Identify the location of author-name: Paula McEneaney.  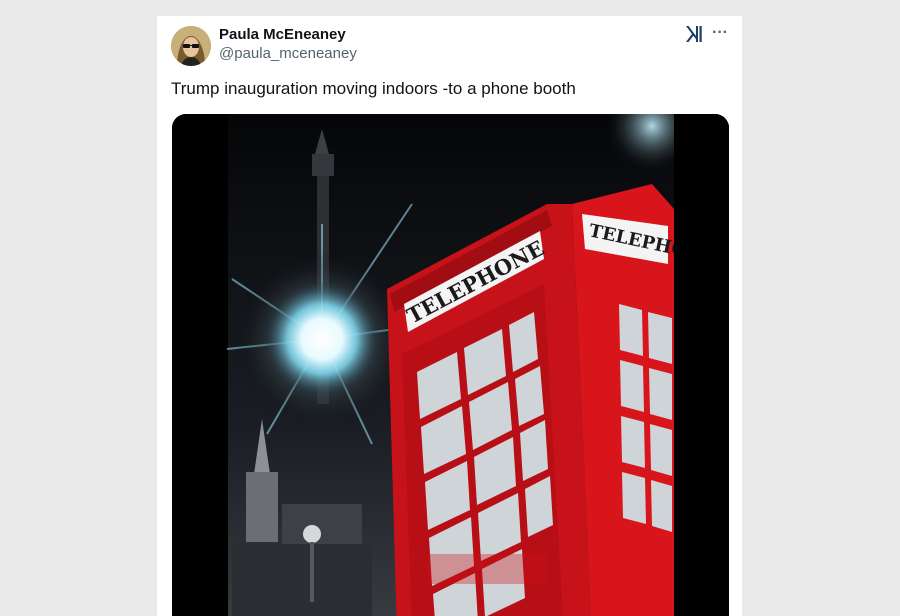
(282, 34).